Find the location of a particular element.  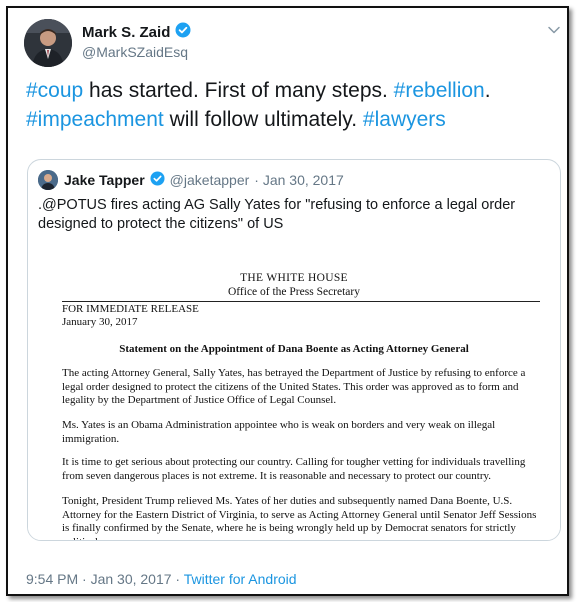

quoted-header: Jake Tapper @jaketapper · Jan 30, 2017 is located at coordinates (204, 180).